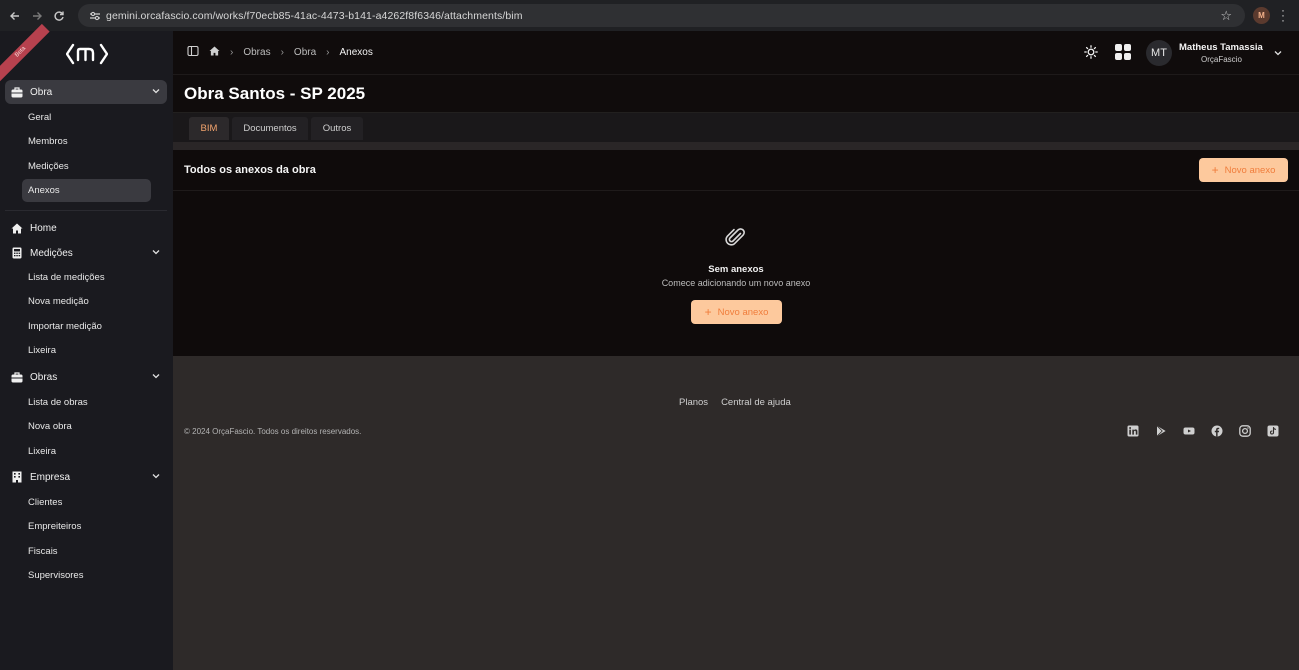 This screenshot has height=670, width=1299. I want to click on sidebar-group-label: Obra, so click(41, 92).